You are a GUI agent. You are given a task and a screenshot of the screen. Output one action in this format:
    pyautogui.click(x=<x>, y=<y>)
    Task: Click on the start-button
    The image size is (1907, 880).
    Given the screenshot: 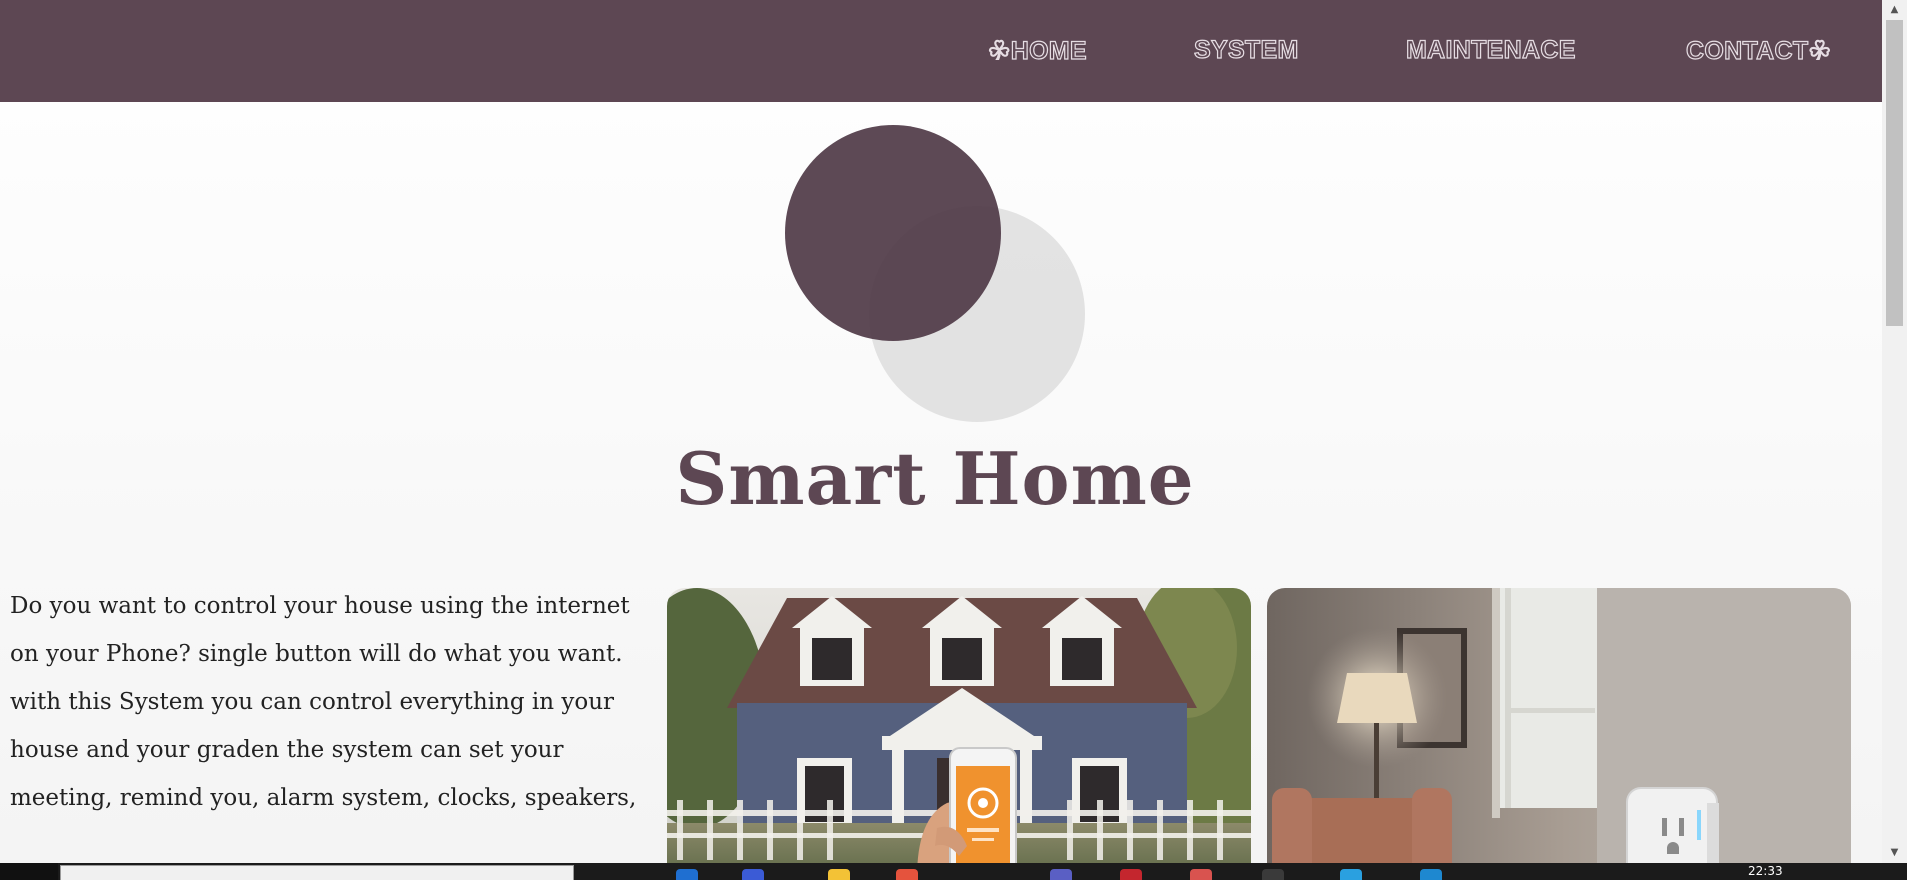 What is the action you would take?
    pyautogui.click(x=29, y=871)
    